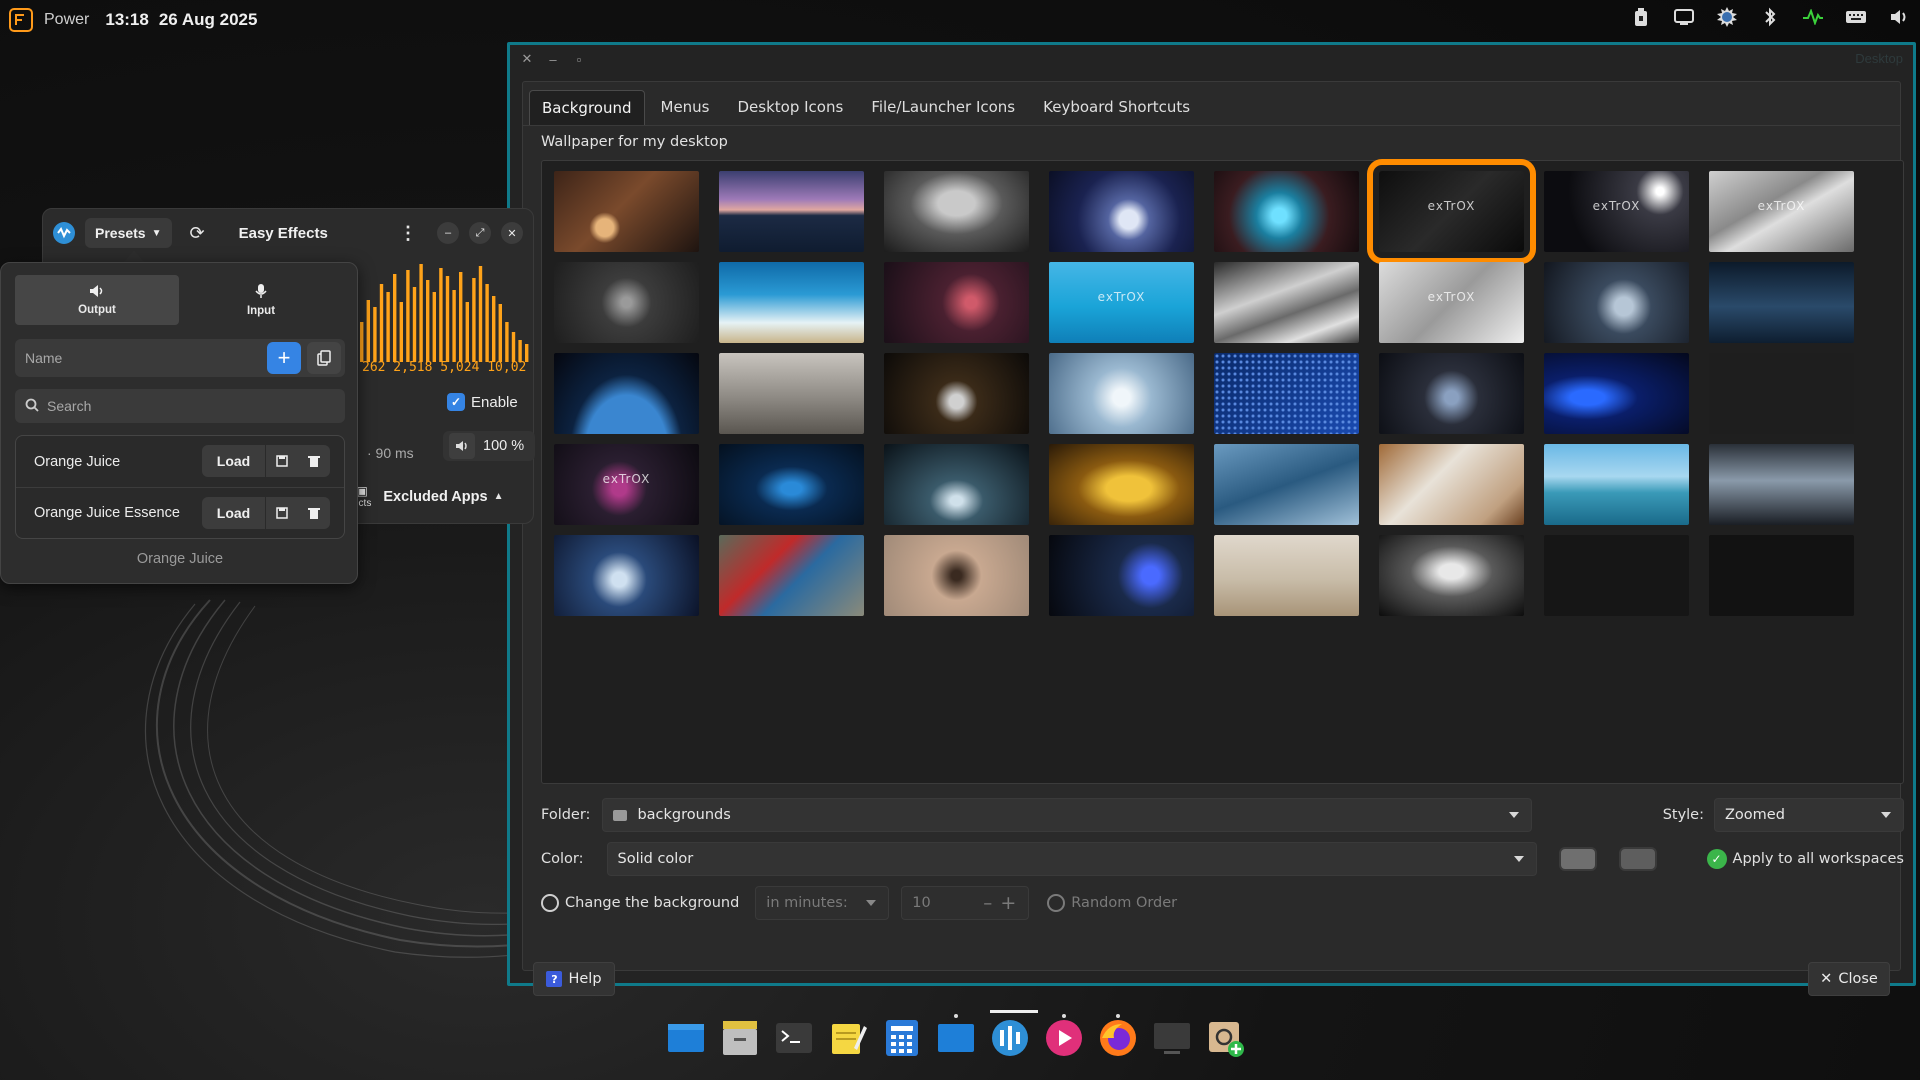 The image size is (1920, 1080). Describe the element at coordinates (965, 903) in the screenshot. I see `interval-spinner: 10 – +` at that location.